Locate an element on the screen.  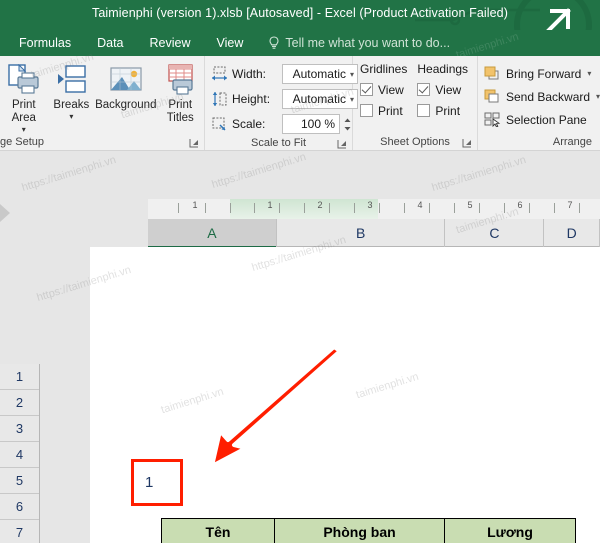
table-header-salary: Lương is located at coordinates (510, 530).